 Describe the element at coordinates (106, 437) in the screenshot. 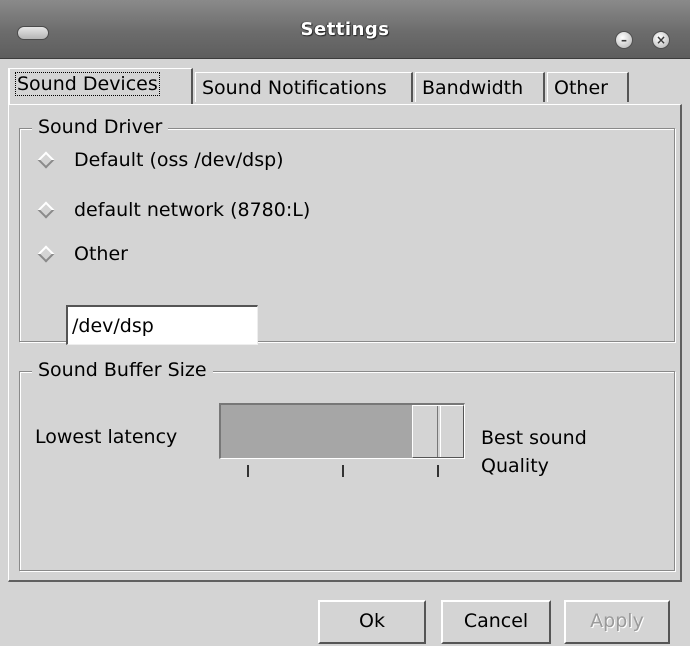

I see `lowest-latency-label: Lowest latency` at that location.